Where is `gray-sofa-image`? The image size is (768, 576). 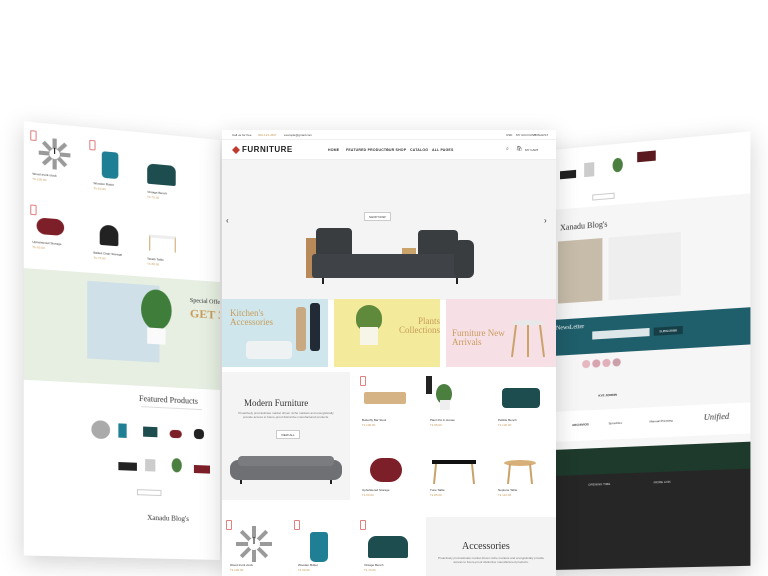
gray-sofa-image is located at coordinates (286, 470).